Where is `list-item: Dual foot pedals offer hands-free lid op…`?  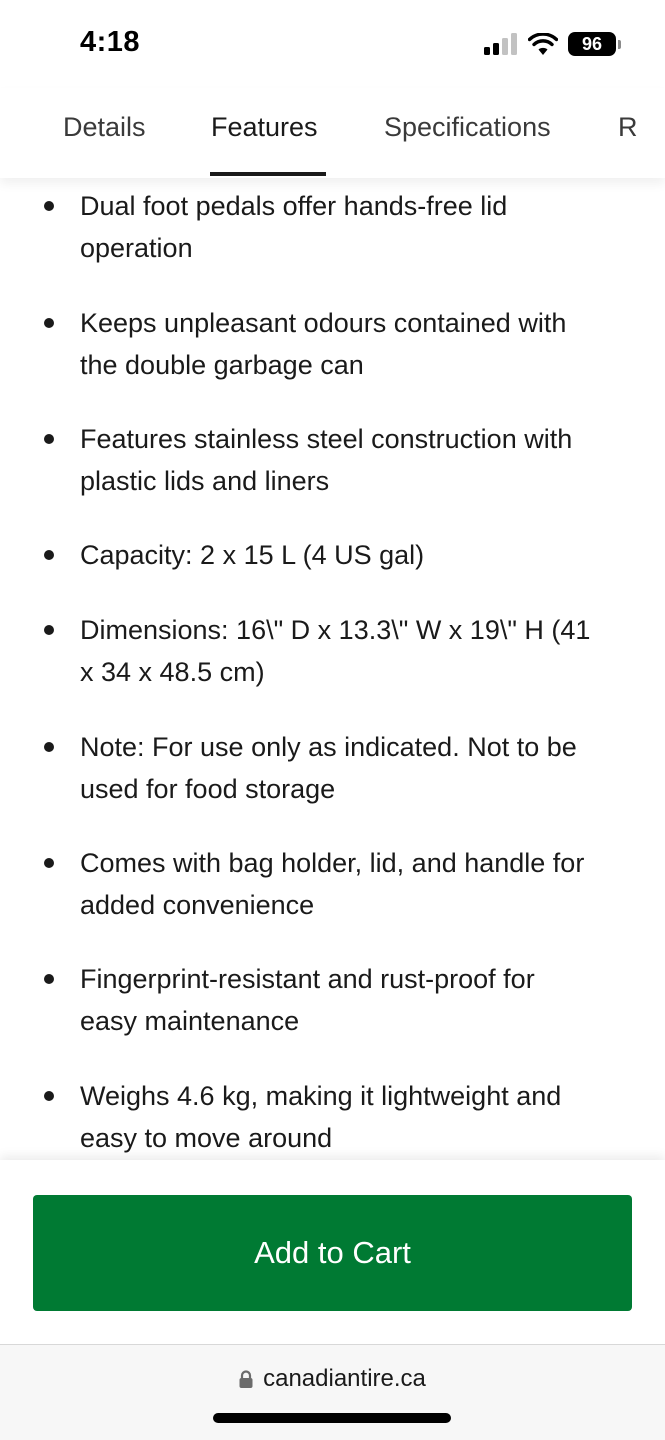 list-item: Dual foot pedals offer hands-free lid op… is located at coordinates (332, 227).